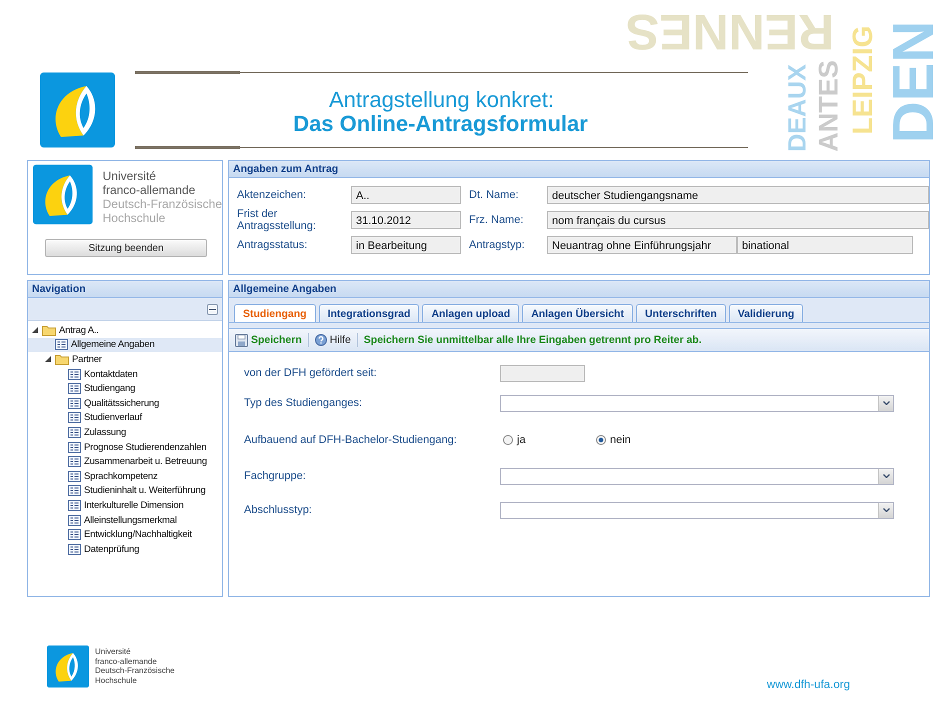  Describe the element at coordinates (766, 313) in the screenshot. I see `tab: Validierung` at that location.